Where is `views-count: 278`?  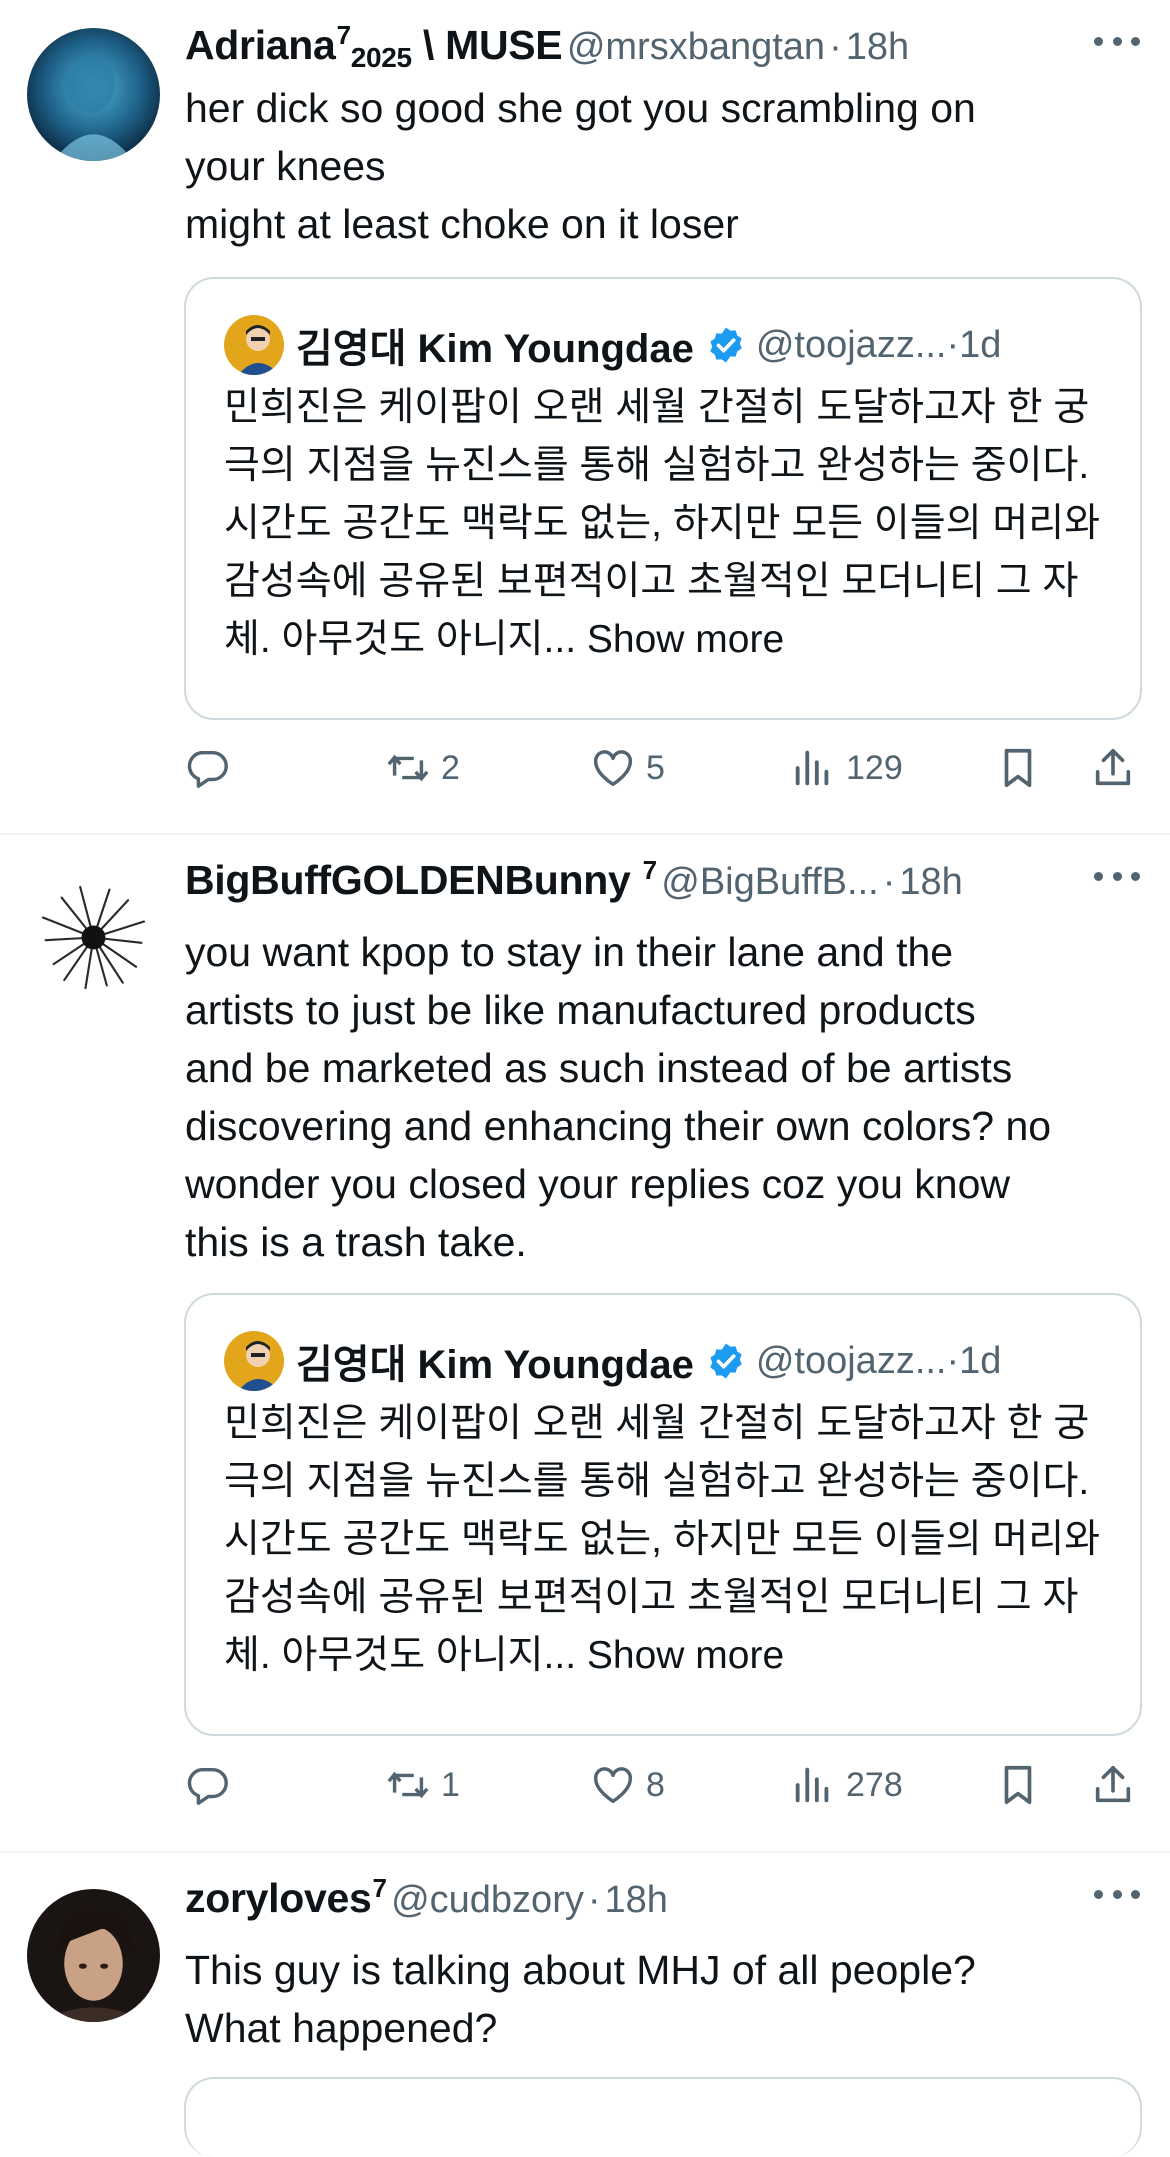
views-count: 278 is located at coordinates (874, 1784).